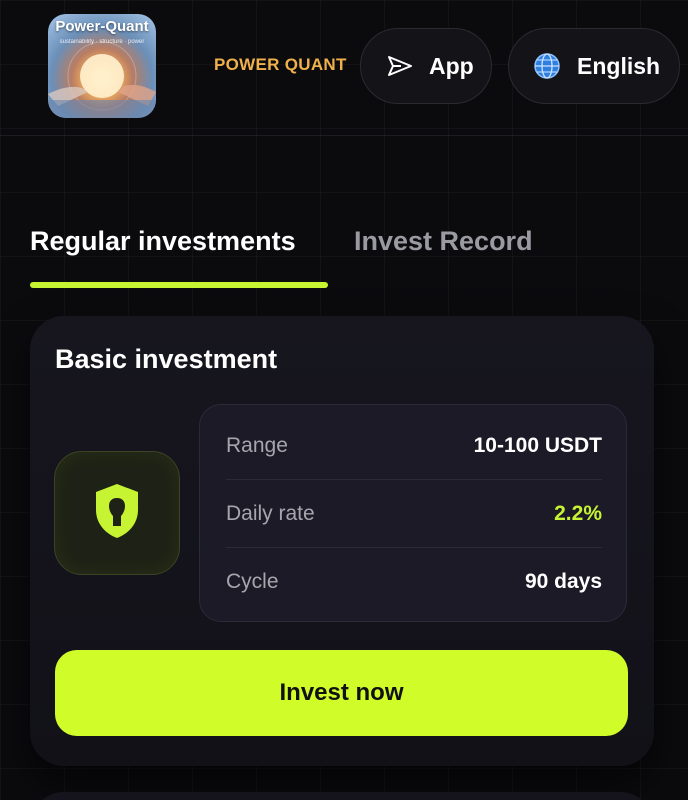 This screenshot has width=688, height=800. Describe the element at coordinates (330, 261) in the screenshot. I see `investment-tabs: Regular investments Invest Record` at that location.